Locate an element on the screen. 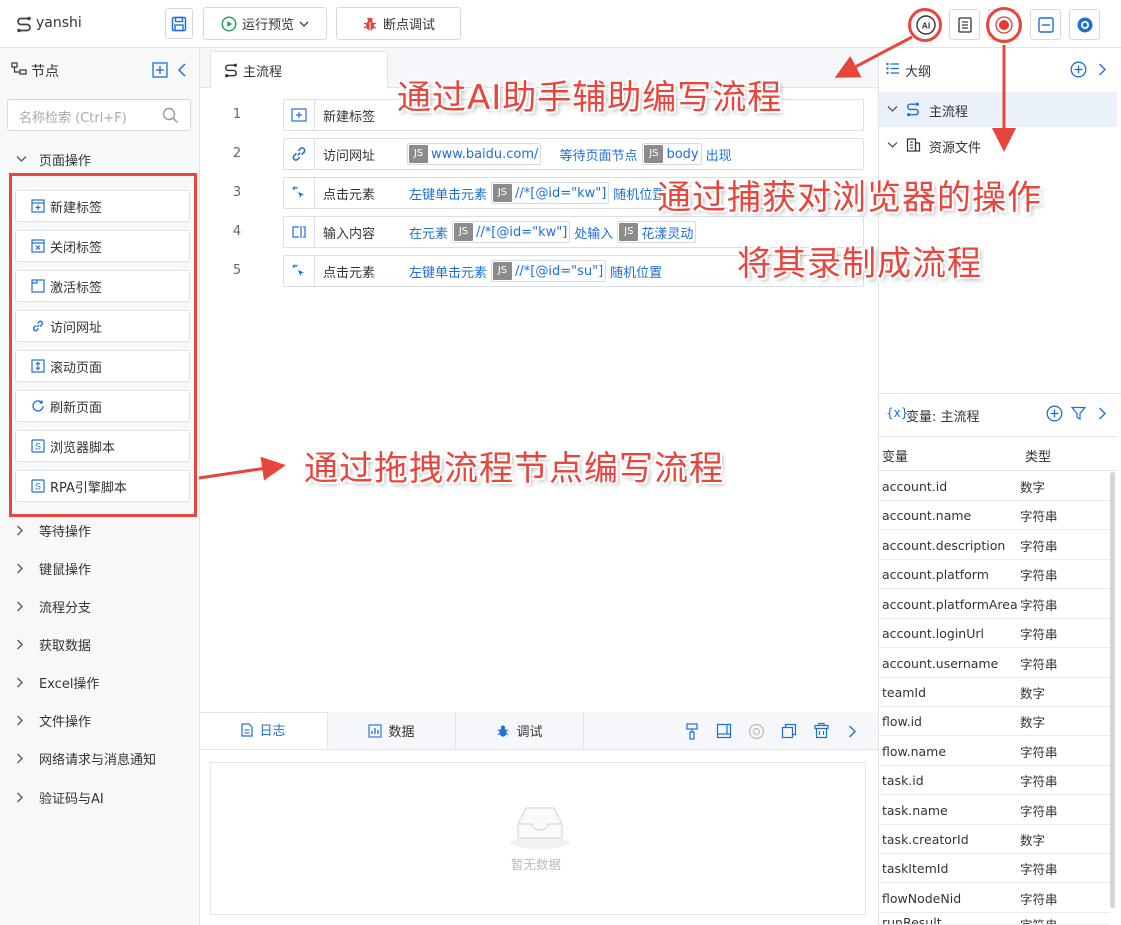 This screenshot has height=925, width=1121. drag-arrow is located at coordinates (242, 468).